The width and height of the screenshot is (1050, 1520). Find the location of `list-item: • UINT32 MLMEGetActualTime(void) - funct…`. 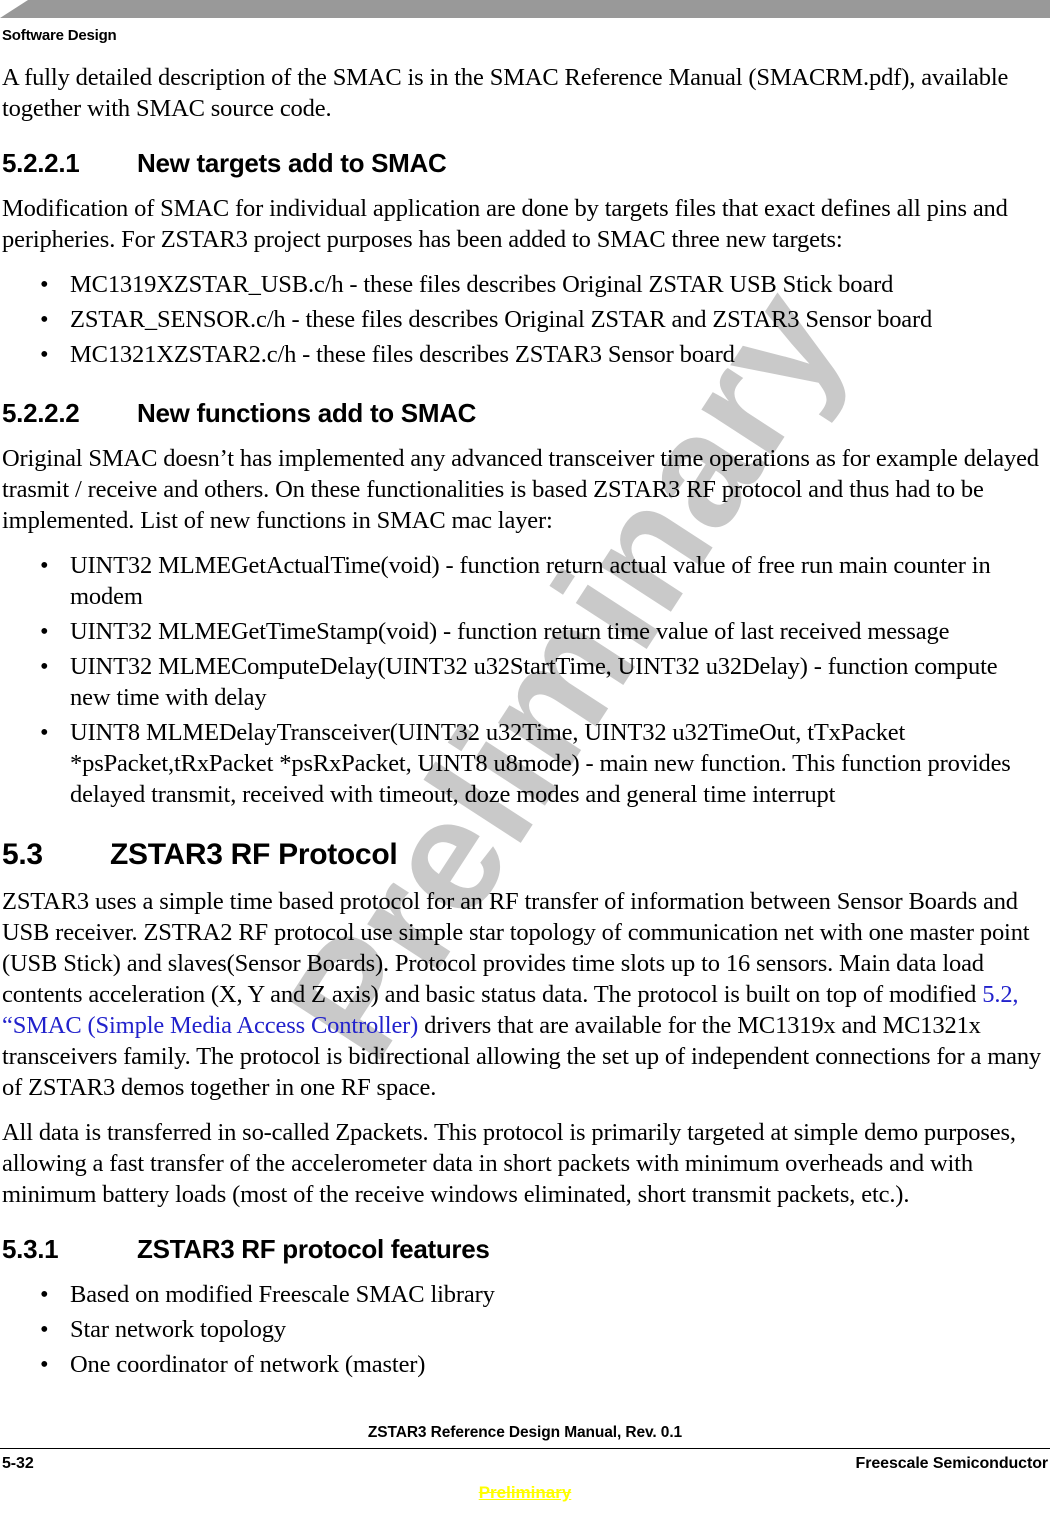

list-item: • UINT32 MLMEGetActualTime(void) - funct… is located at coordinates (522, 581).